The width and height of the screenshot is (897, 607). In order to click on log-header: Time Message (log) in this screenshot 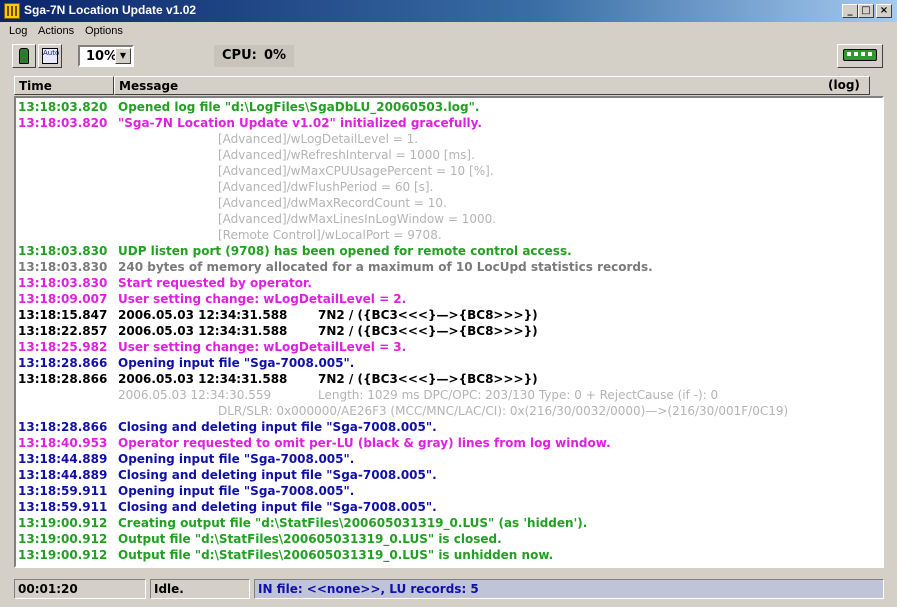, I will do `click(449, 85)`.